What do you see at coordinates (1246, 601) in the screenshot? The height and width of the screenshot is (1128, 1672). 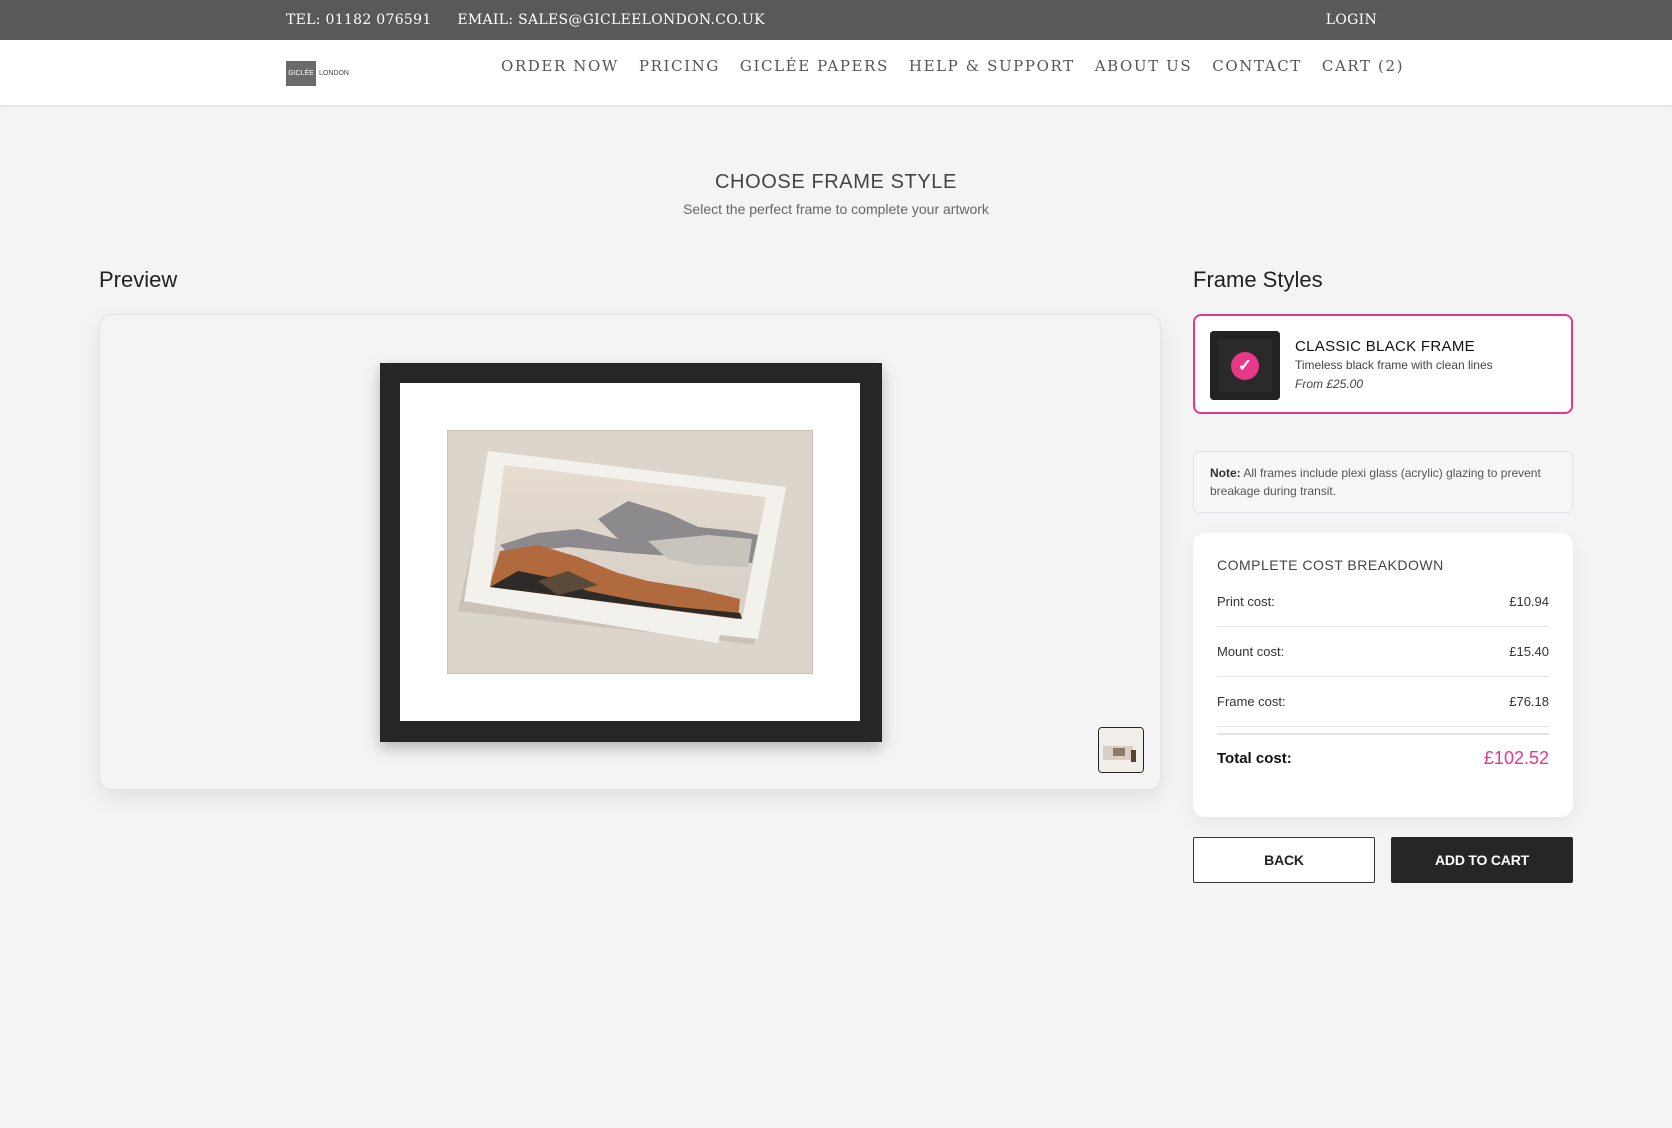 I see `cost-label: Print cost:` at bounding box center [1246, 601].